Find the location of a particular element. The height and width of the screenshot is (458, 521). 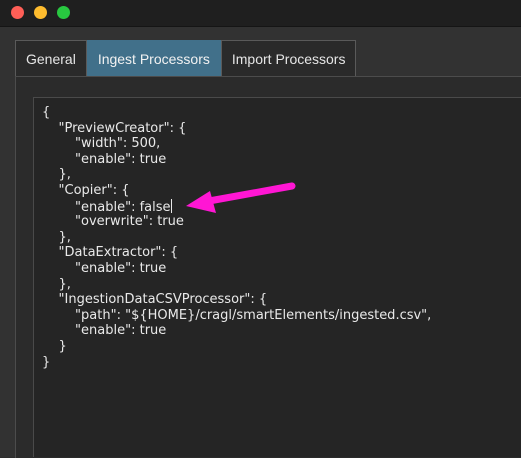

code-line: "DataExtractor": { is located at coordinates (110, 253).